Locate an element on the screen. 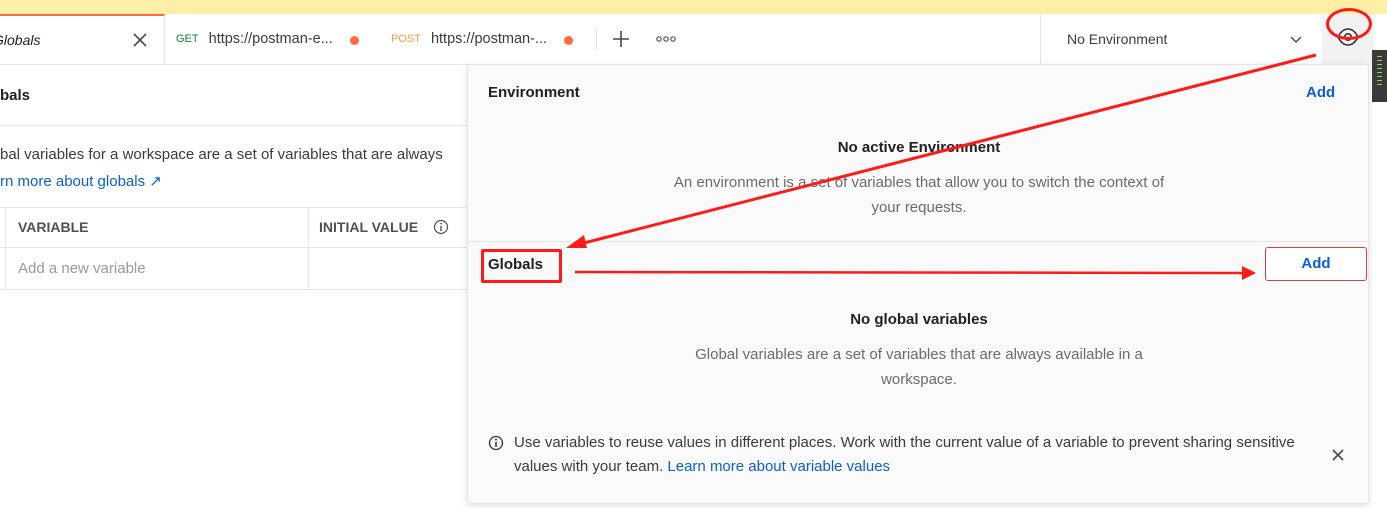  add-globals-label: Add is located at coordinates (1316, 263).